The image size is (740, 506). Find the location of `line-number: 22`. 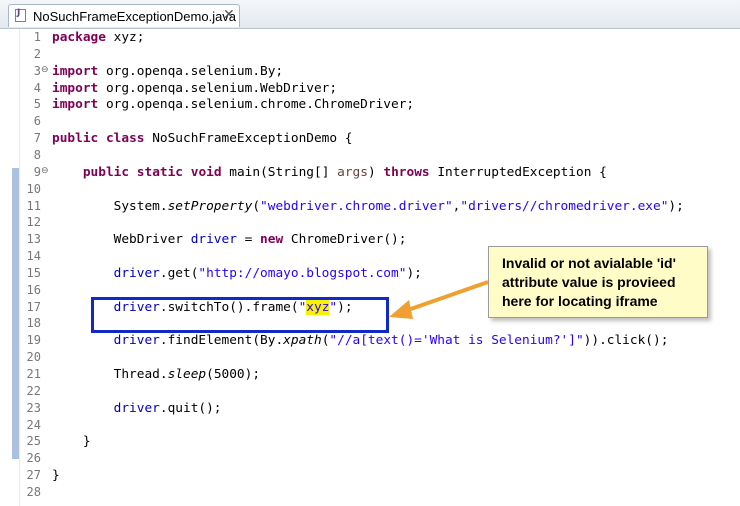

line-number: 22 is located at coordinates (33, 390).